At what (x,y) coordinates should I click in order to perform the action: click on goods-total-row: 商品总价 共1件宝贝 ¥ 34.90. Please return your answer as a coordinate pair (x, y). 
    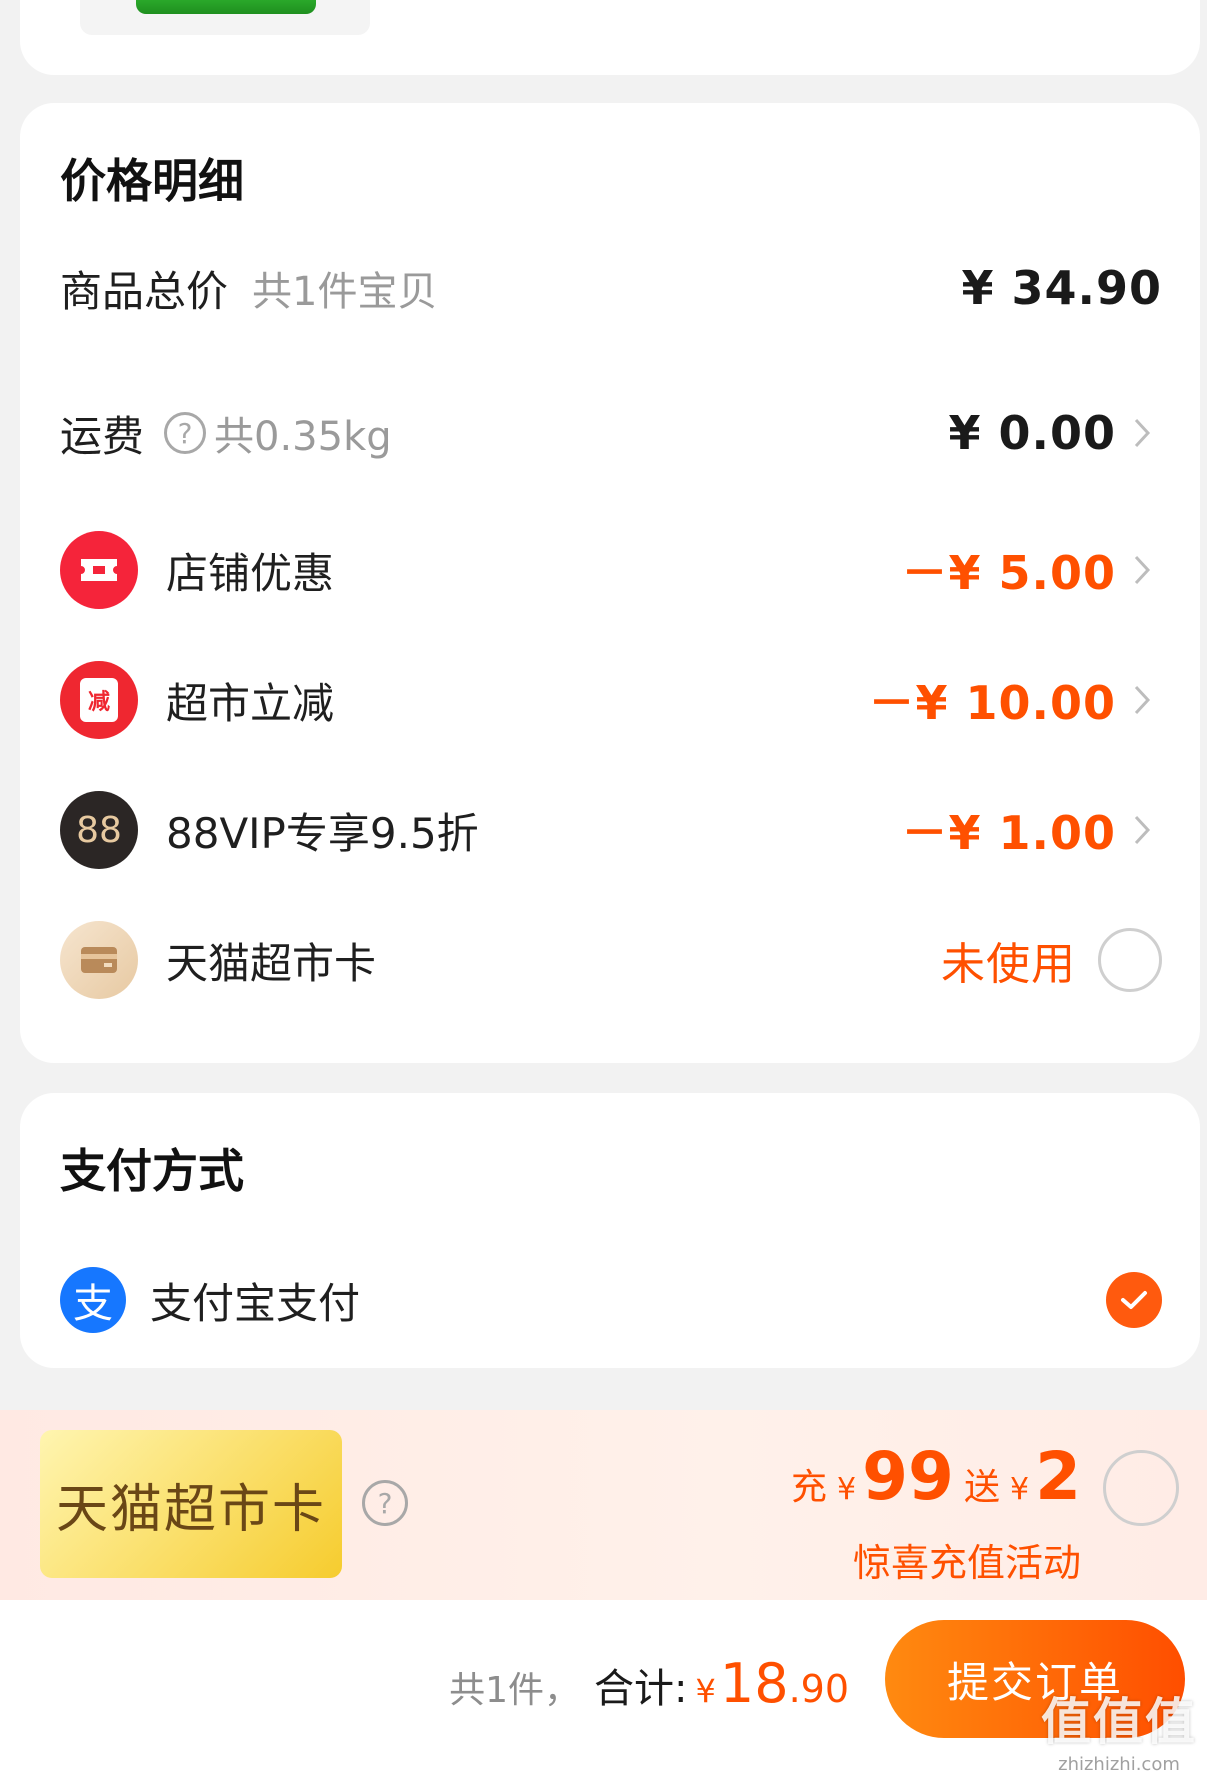
    Looking at the image, I should click on (611, 288).